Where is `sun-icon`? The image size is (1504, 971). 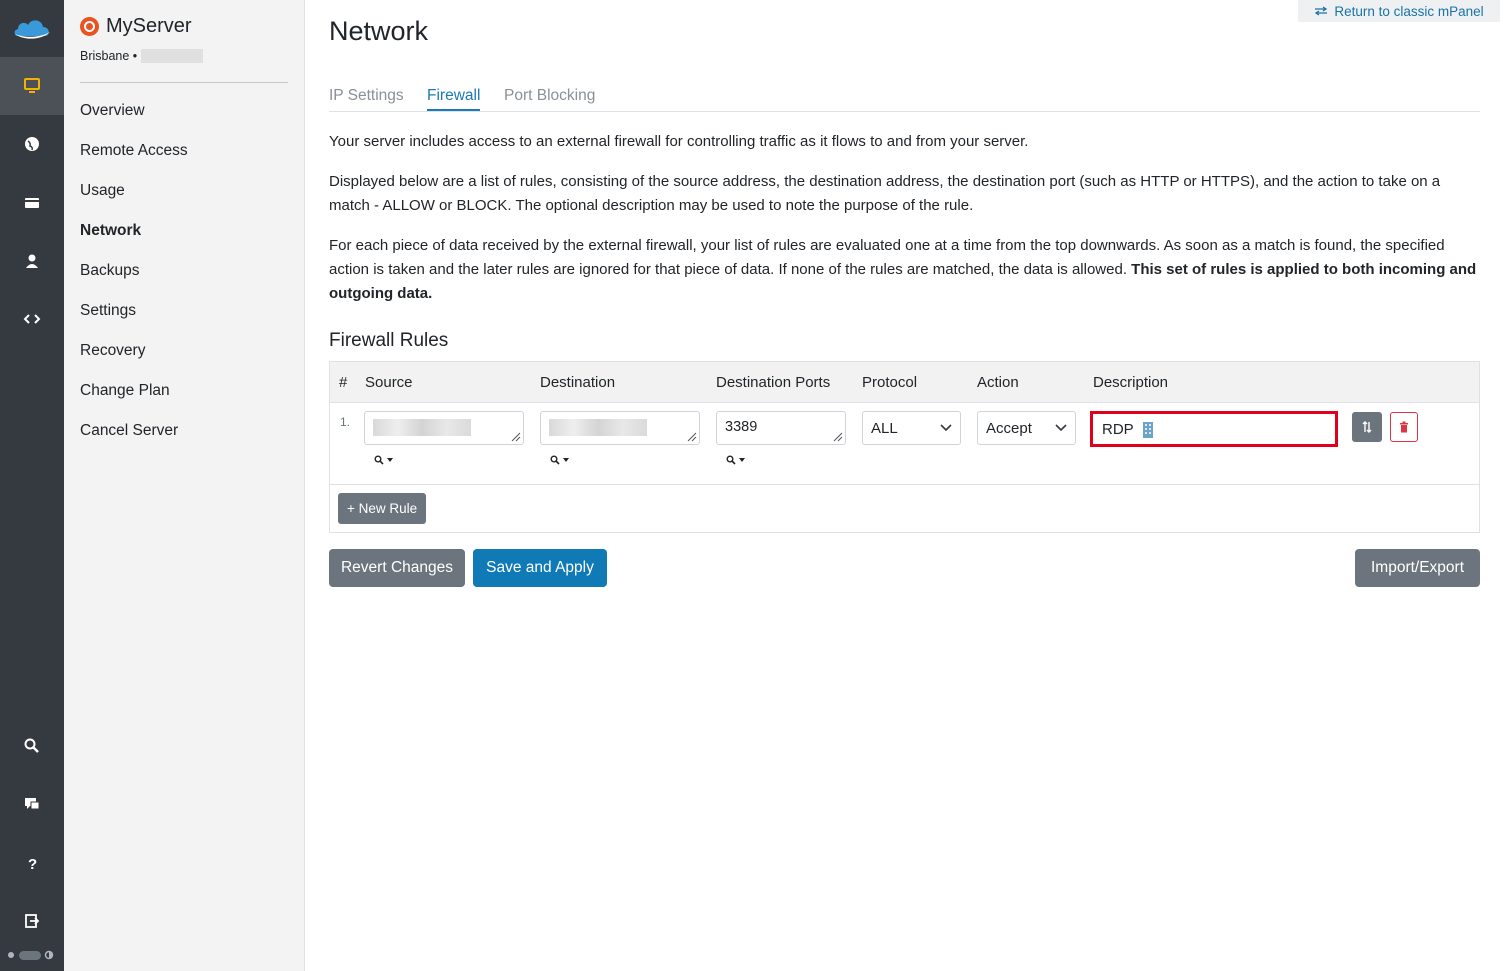 sun-icon is located at coordinates (11, 955).